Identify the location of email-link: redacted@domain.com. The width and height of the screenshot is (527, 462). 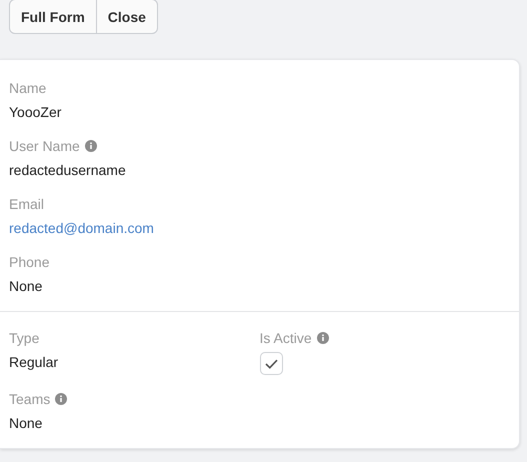
(259, 228).